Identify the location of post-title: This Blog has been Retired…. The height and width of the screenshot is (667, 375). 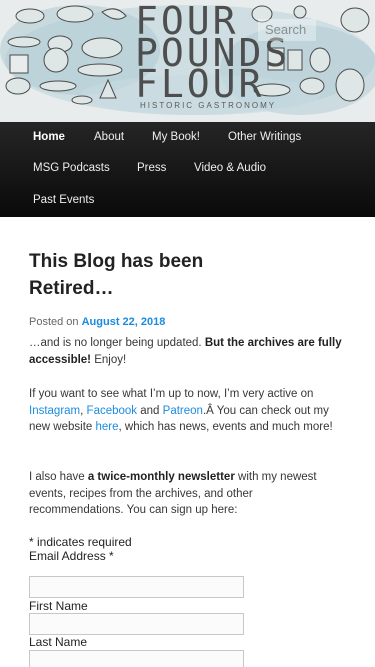
(144, 275).